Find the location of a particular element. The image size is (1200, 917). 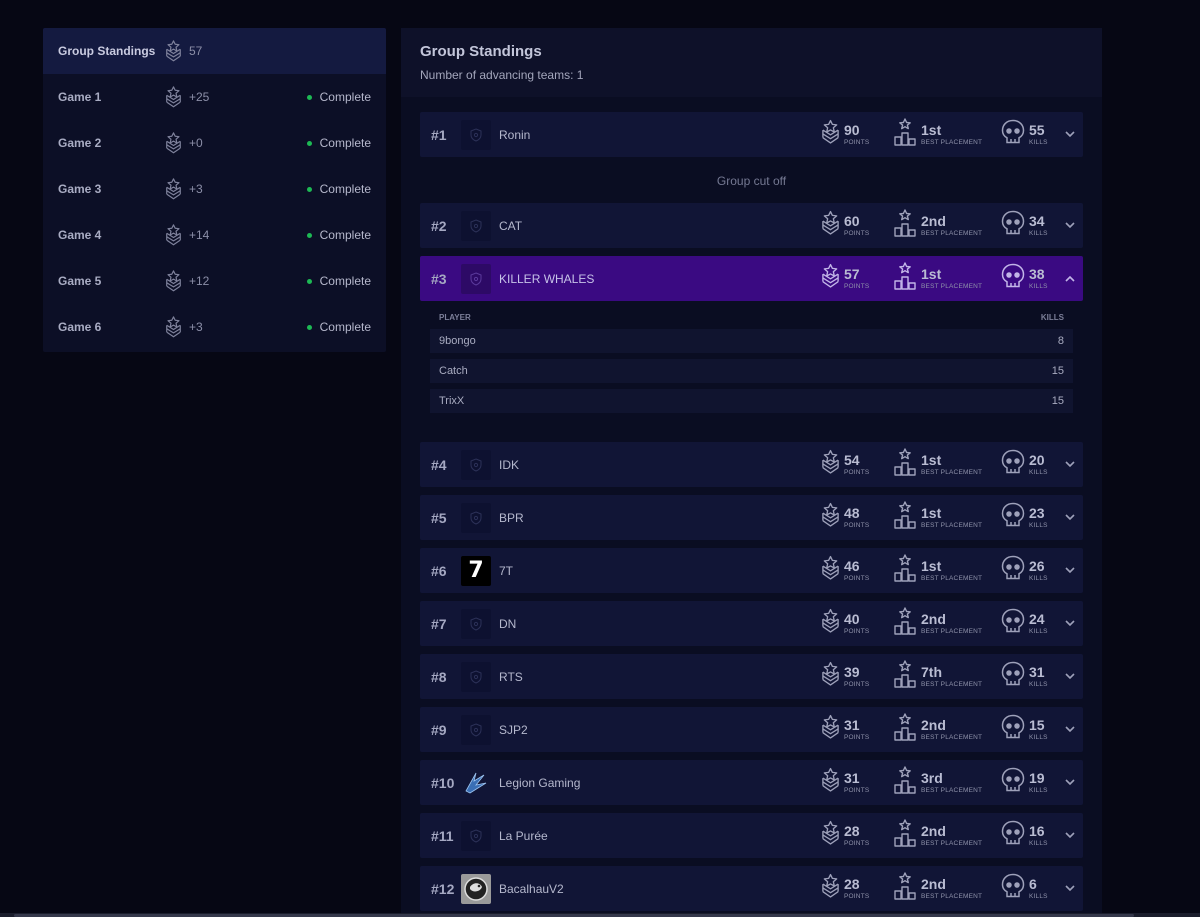

team-name: La Purée is located at coordinates (523, 835).